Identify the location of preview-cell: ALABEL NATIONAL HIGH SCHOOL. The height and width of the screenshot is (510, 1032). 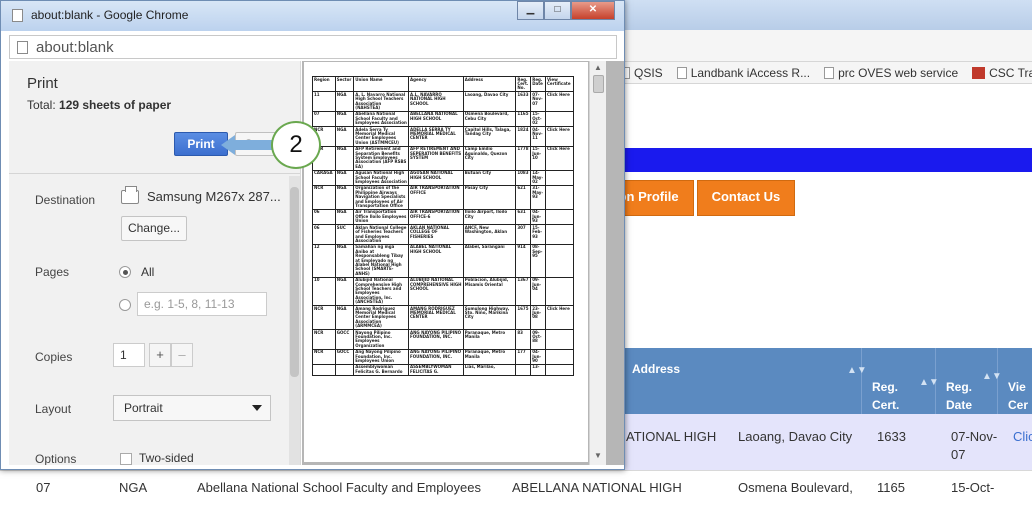
(435, 260).